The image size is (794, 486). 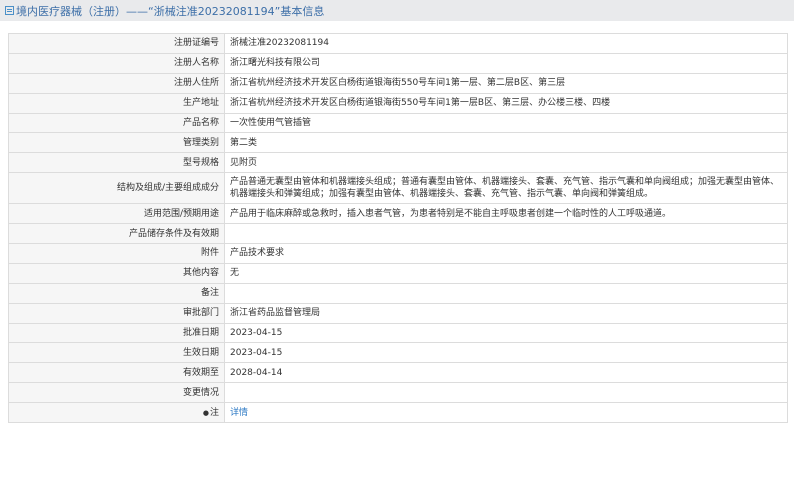 I want to click on row-label: 附件, so click(x=116, y=253).